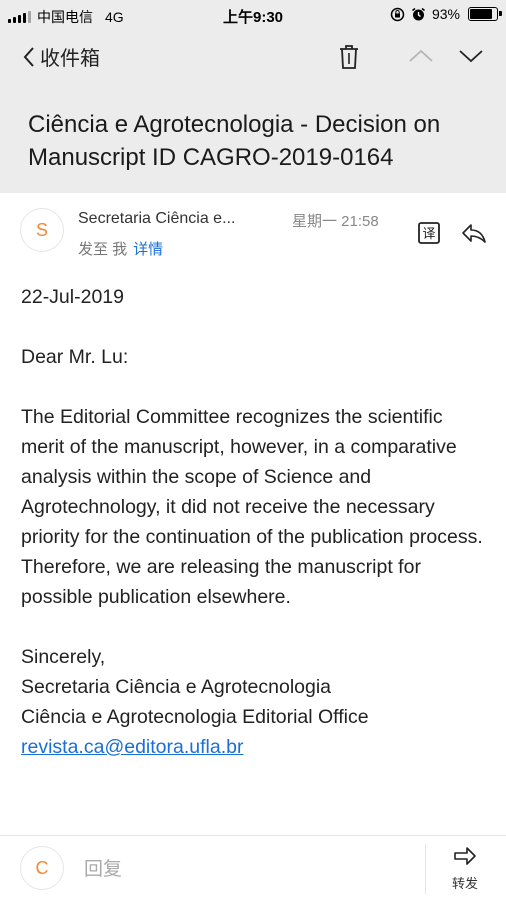 This screenshot has height=901, width=506. I want to click on forward-label: 转发, so click(464, 883).